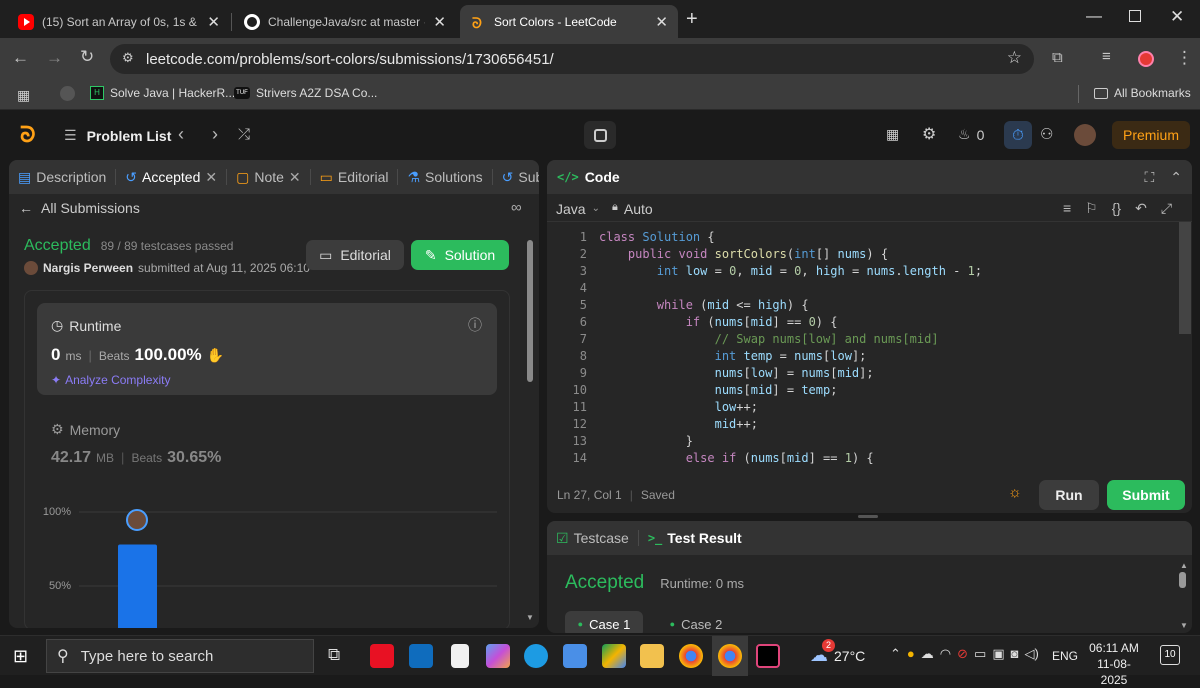  What do you see at coordinates (1176, 177) in the screenshot?
I see `collapse-icon: ⌃` at bounding box center [1176, 177].